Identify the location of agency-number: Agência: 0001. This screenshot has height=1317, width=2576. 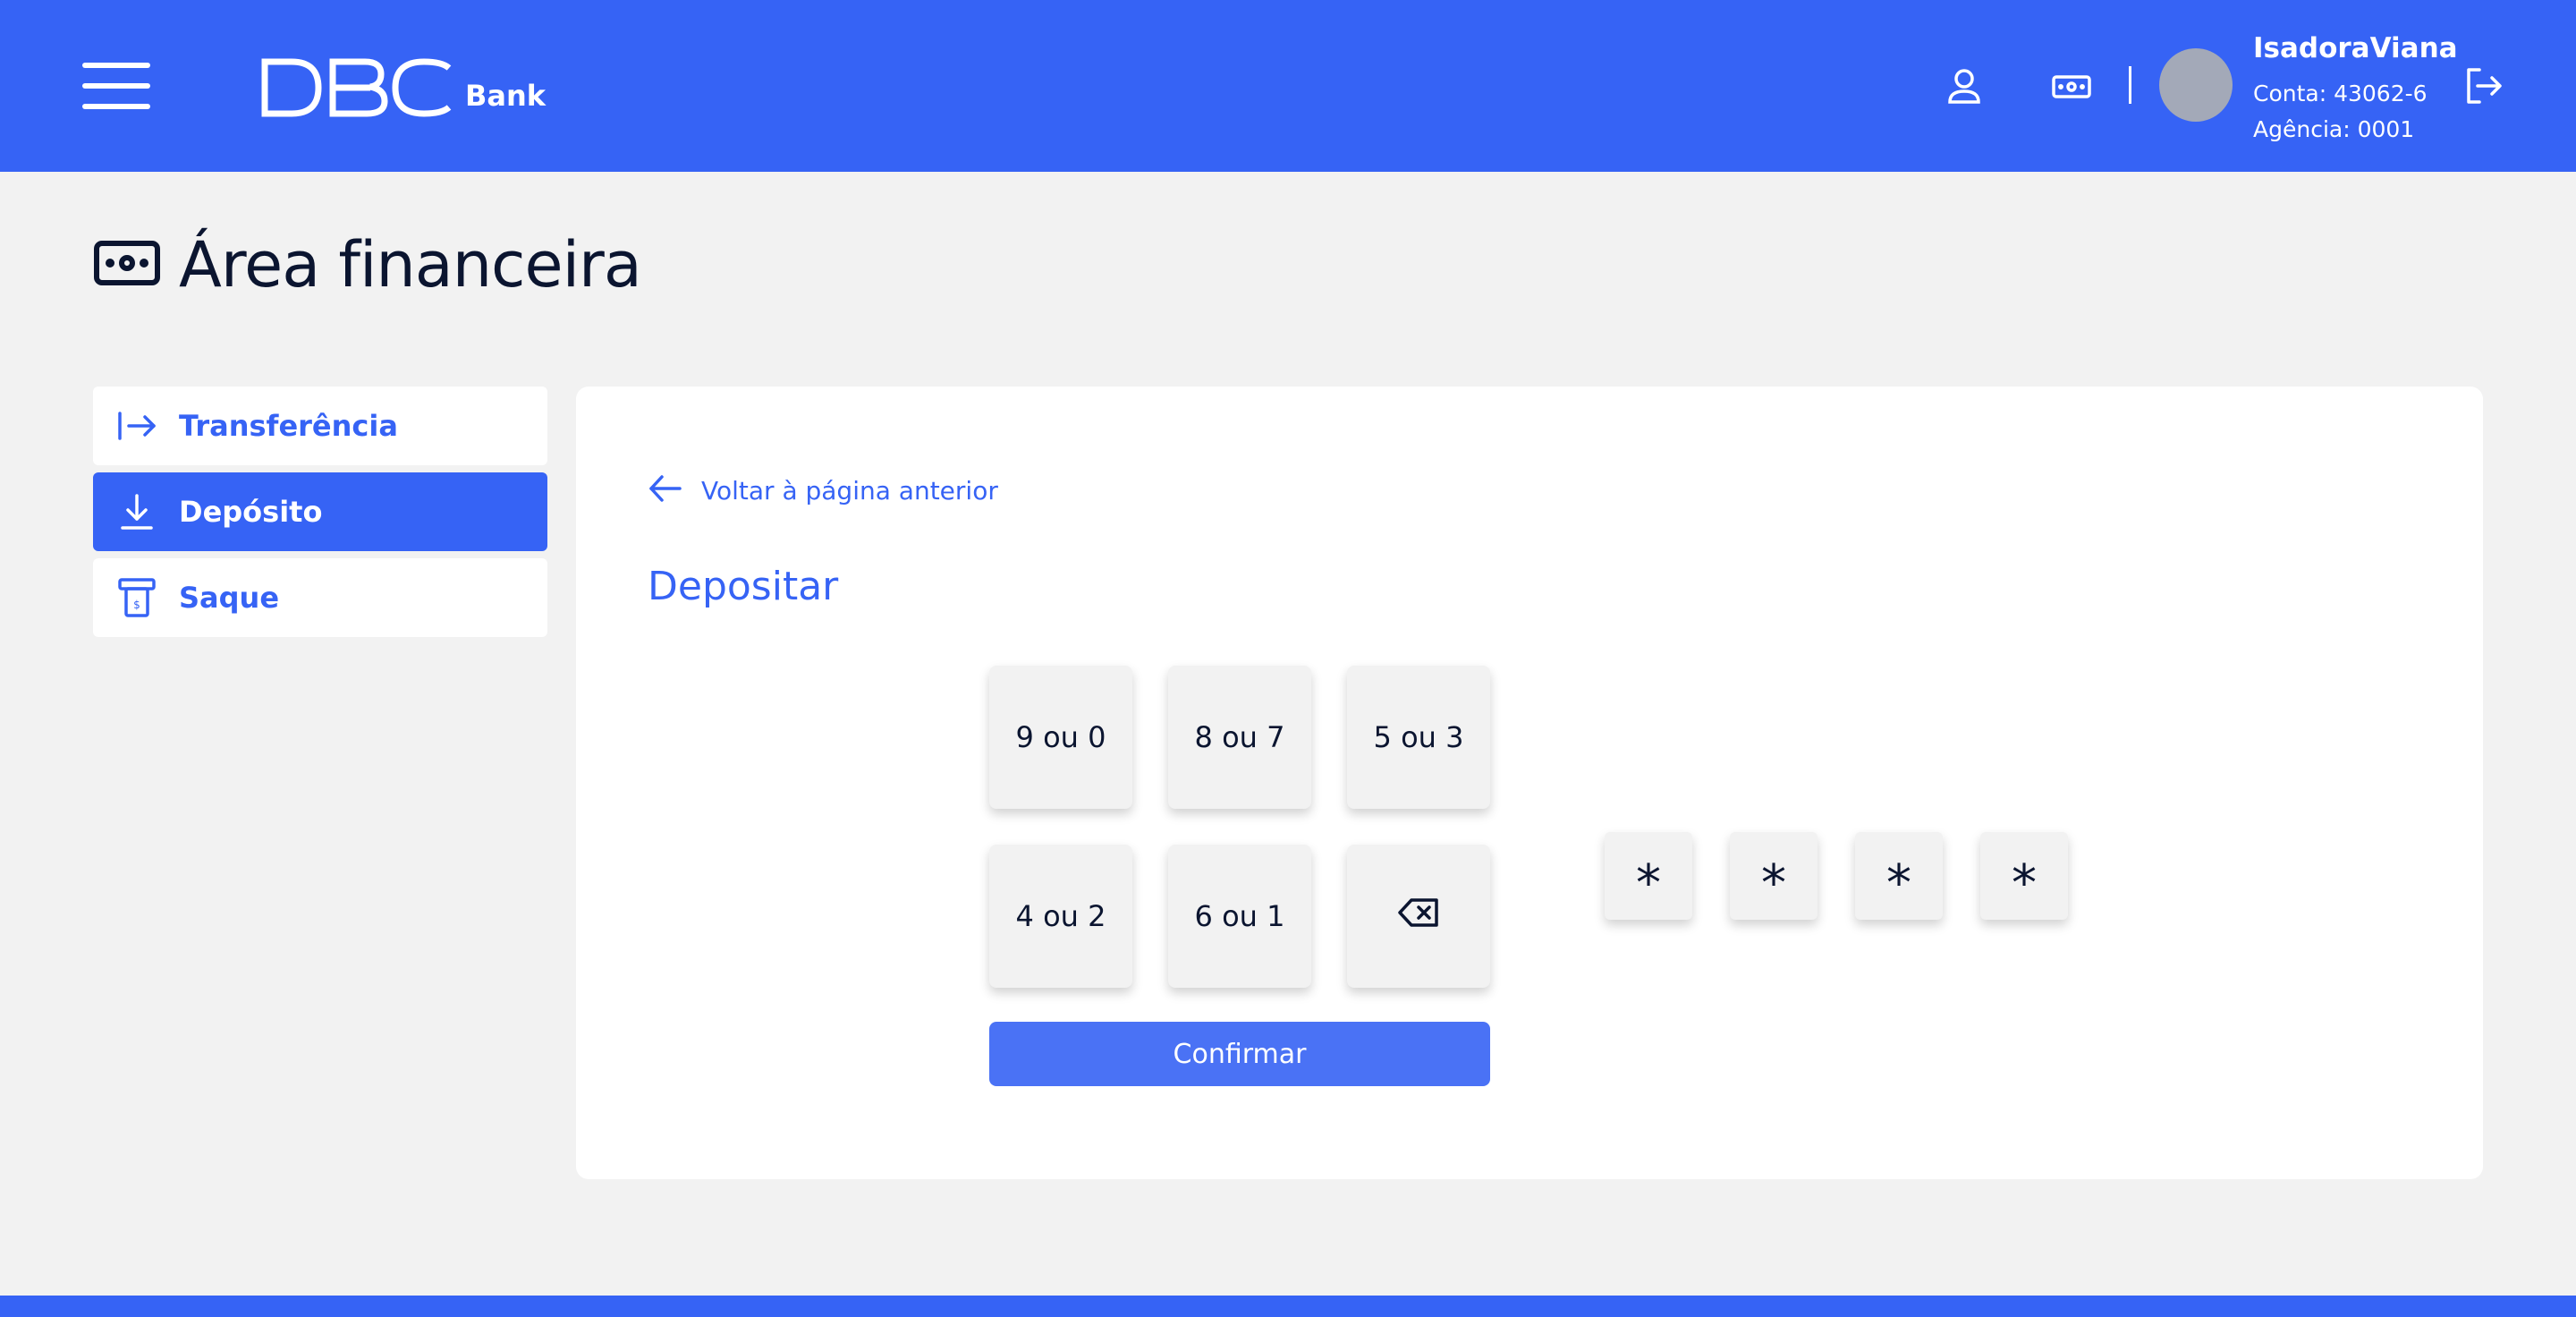
(2334, 129).